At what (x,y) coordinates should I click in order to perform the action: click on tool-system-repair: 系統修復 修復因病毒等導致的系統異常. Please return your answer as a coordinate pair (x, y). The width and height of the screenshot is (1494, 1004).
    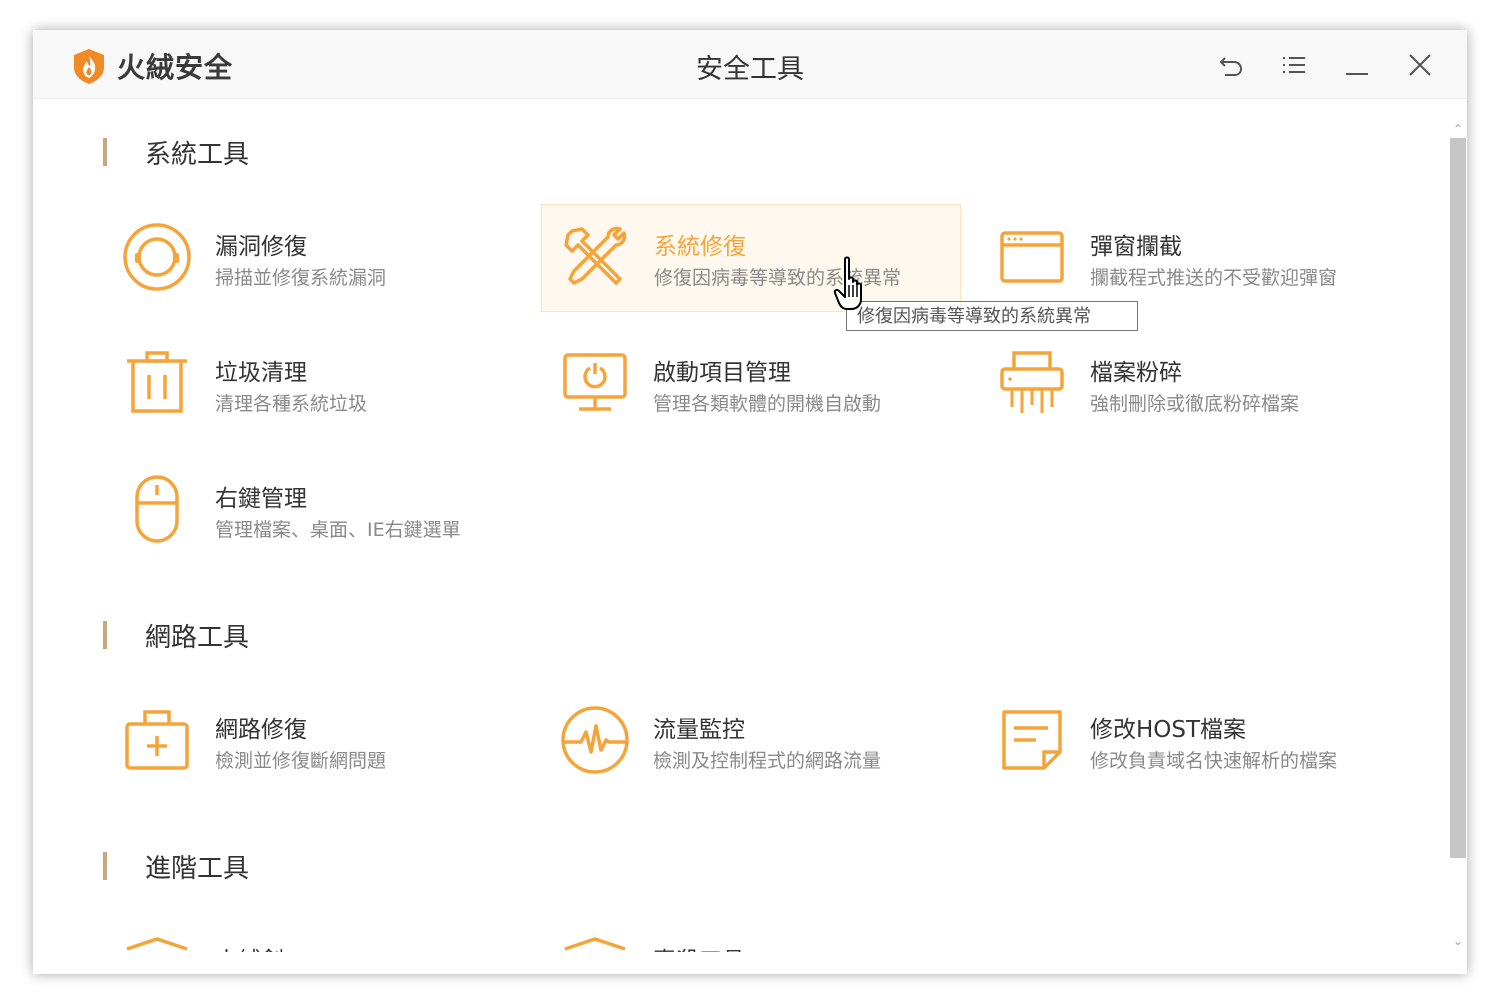
    Looking at the image, I should click on (751, 258).